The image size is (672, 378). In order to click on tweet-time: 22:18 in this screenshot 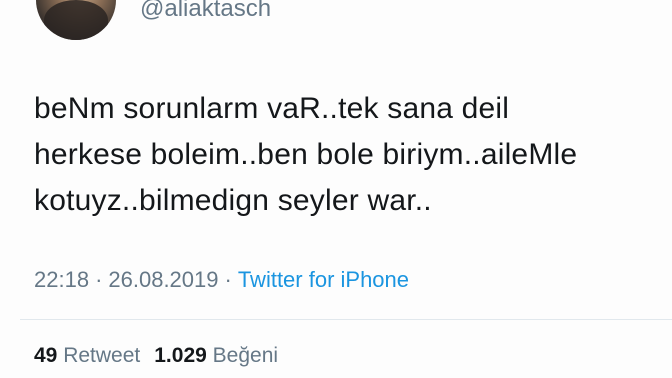, I will do `click(61, 279)`.